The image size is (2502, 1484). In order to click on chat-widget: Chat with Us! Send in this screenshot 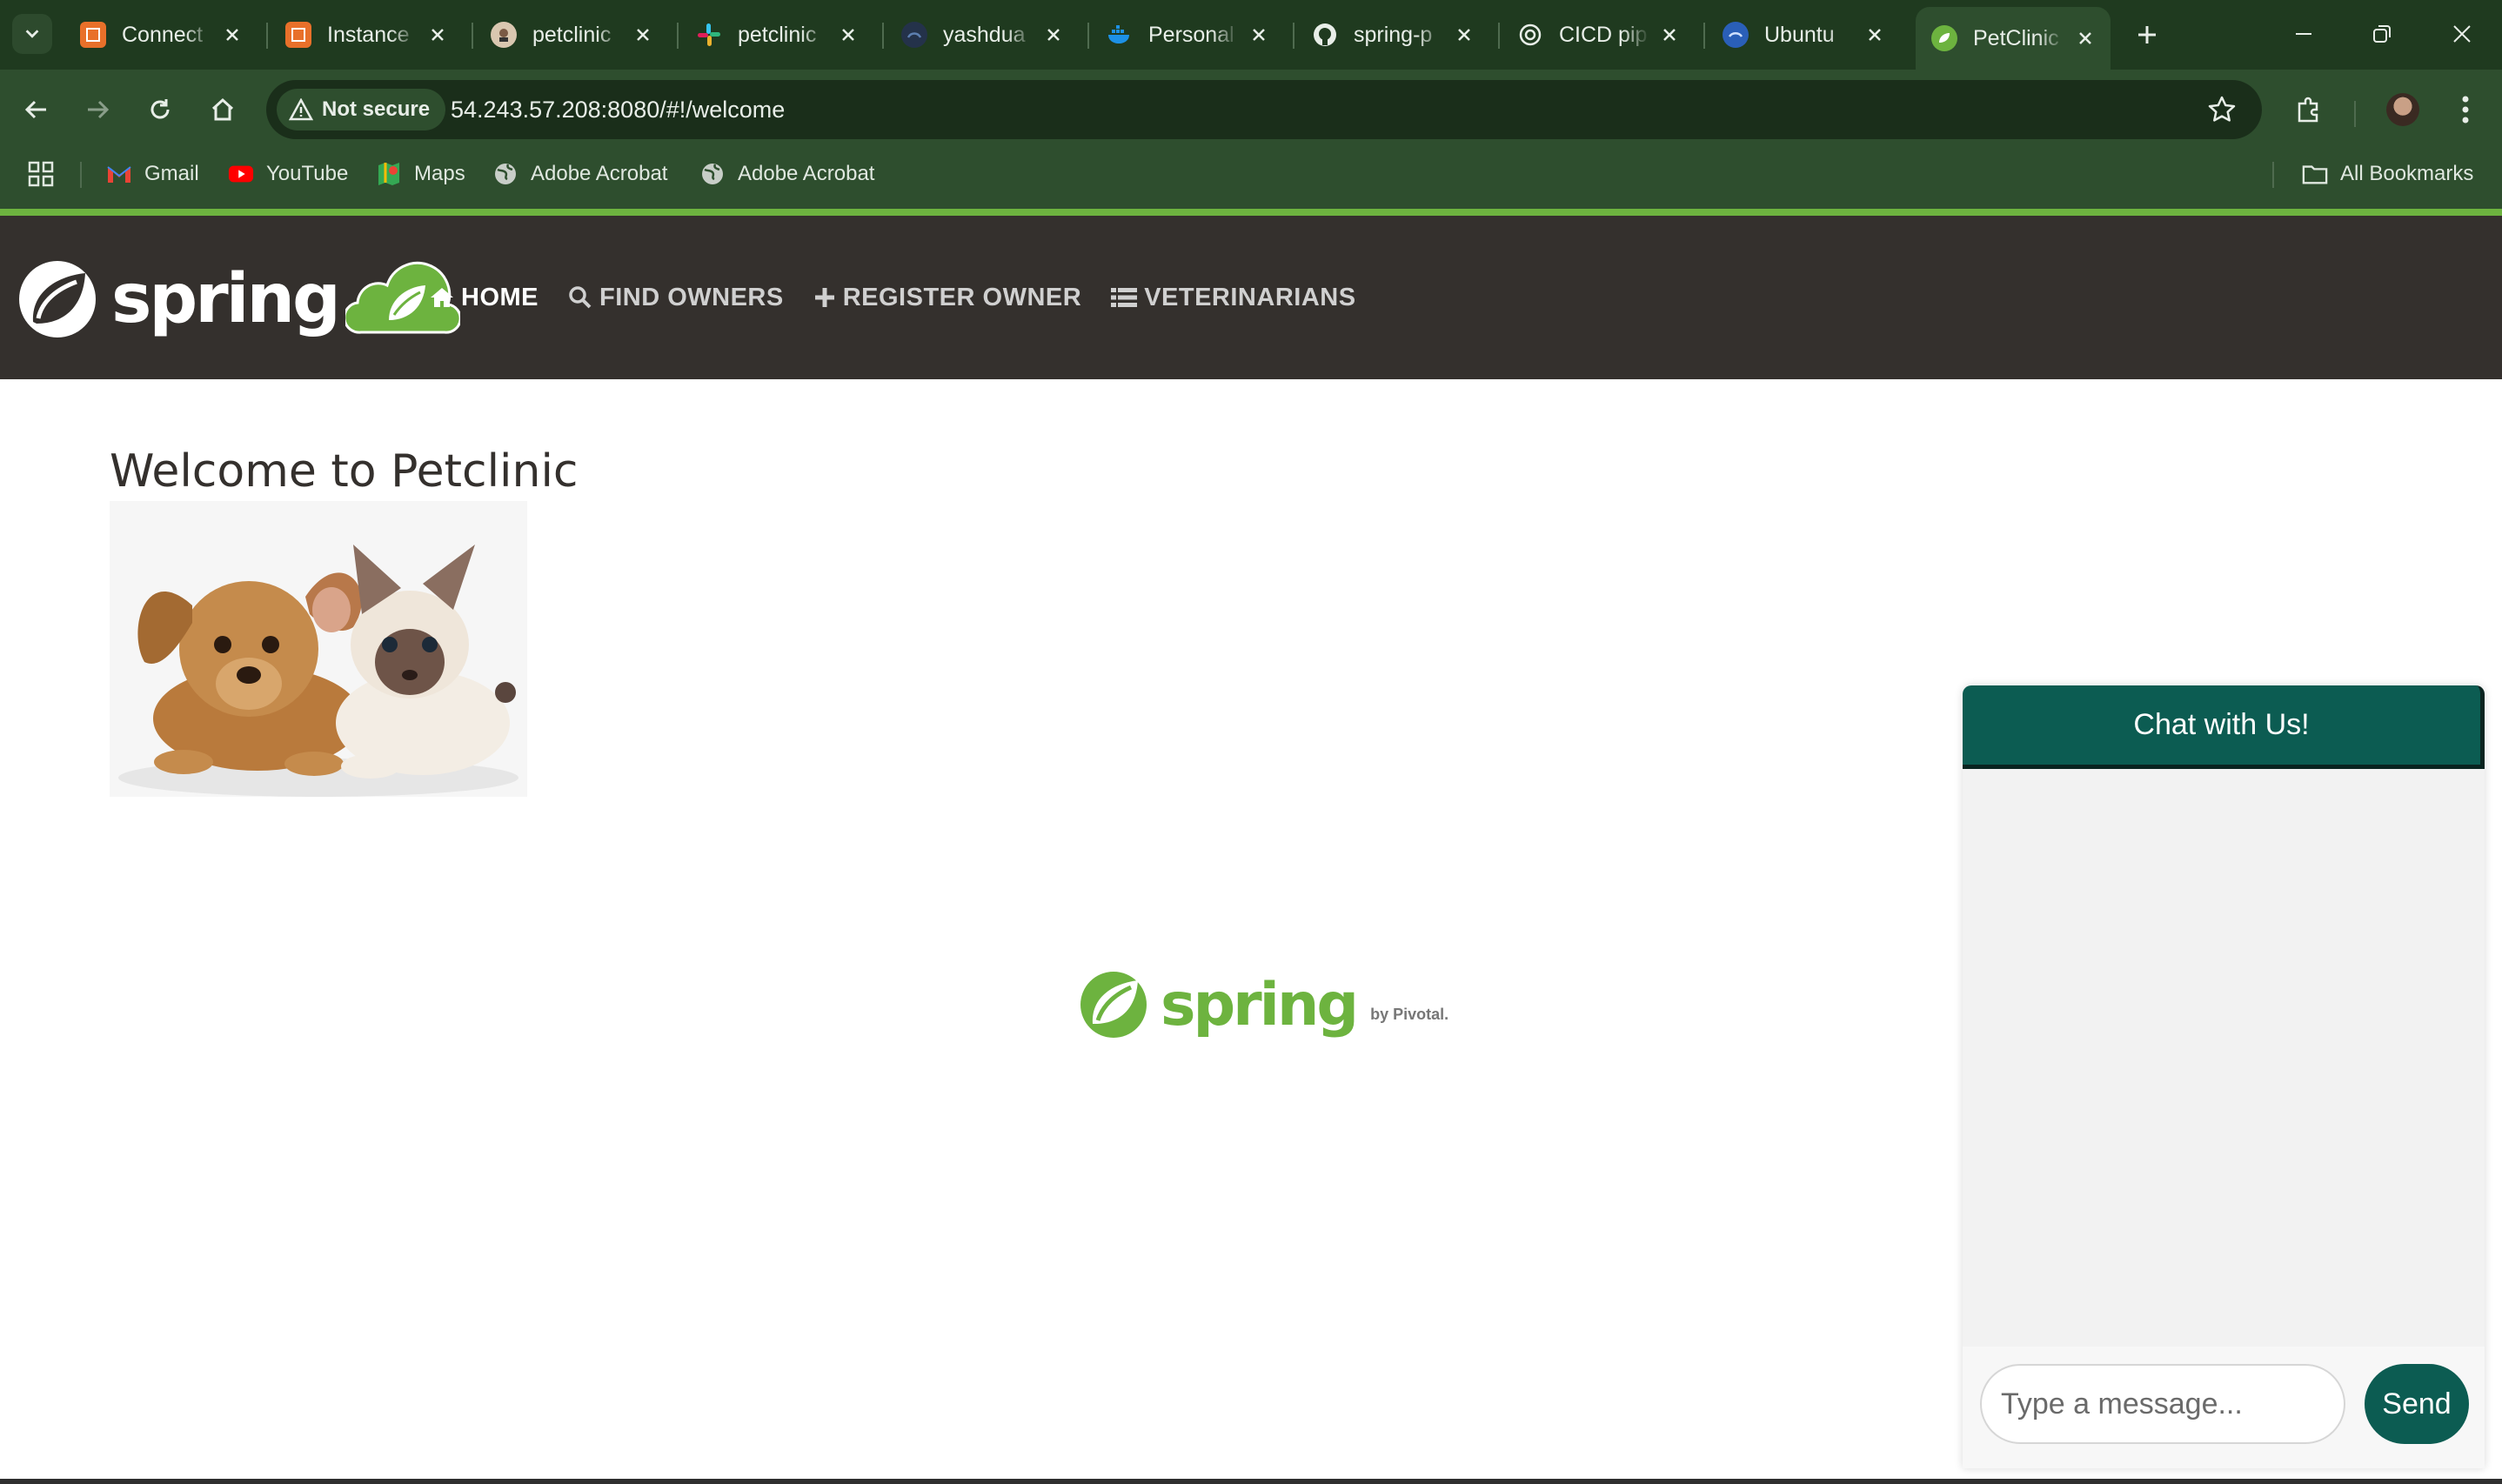, I will do `click(2224, 1076)`.